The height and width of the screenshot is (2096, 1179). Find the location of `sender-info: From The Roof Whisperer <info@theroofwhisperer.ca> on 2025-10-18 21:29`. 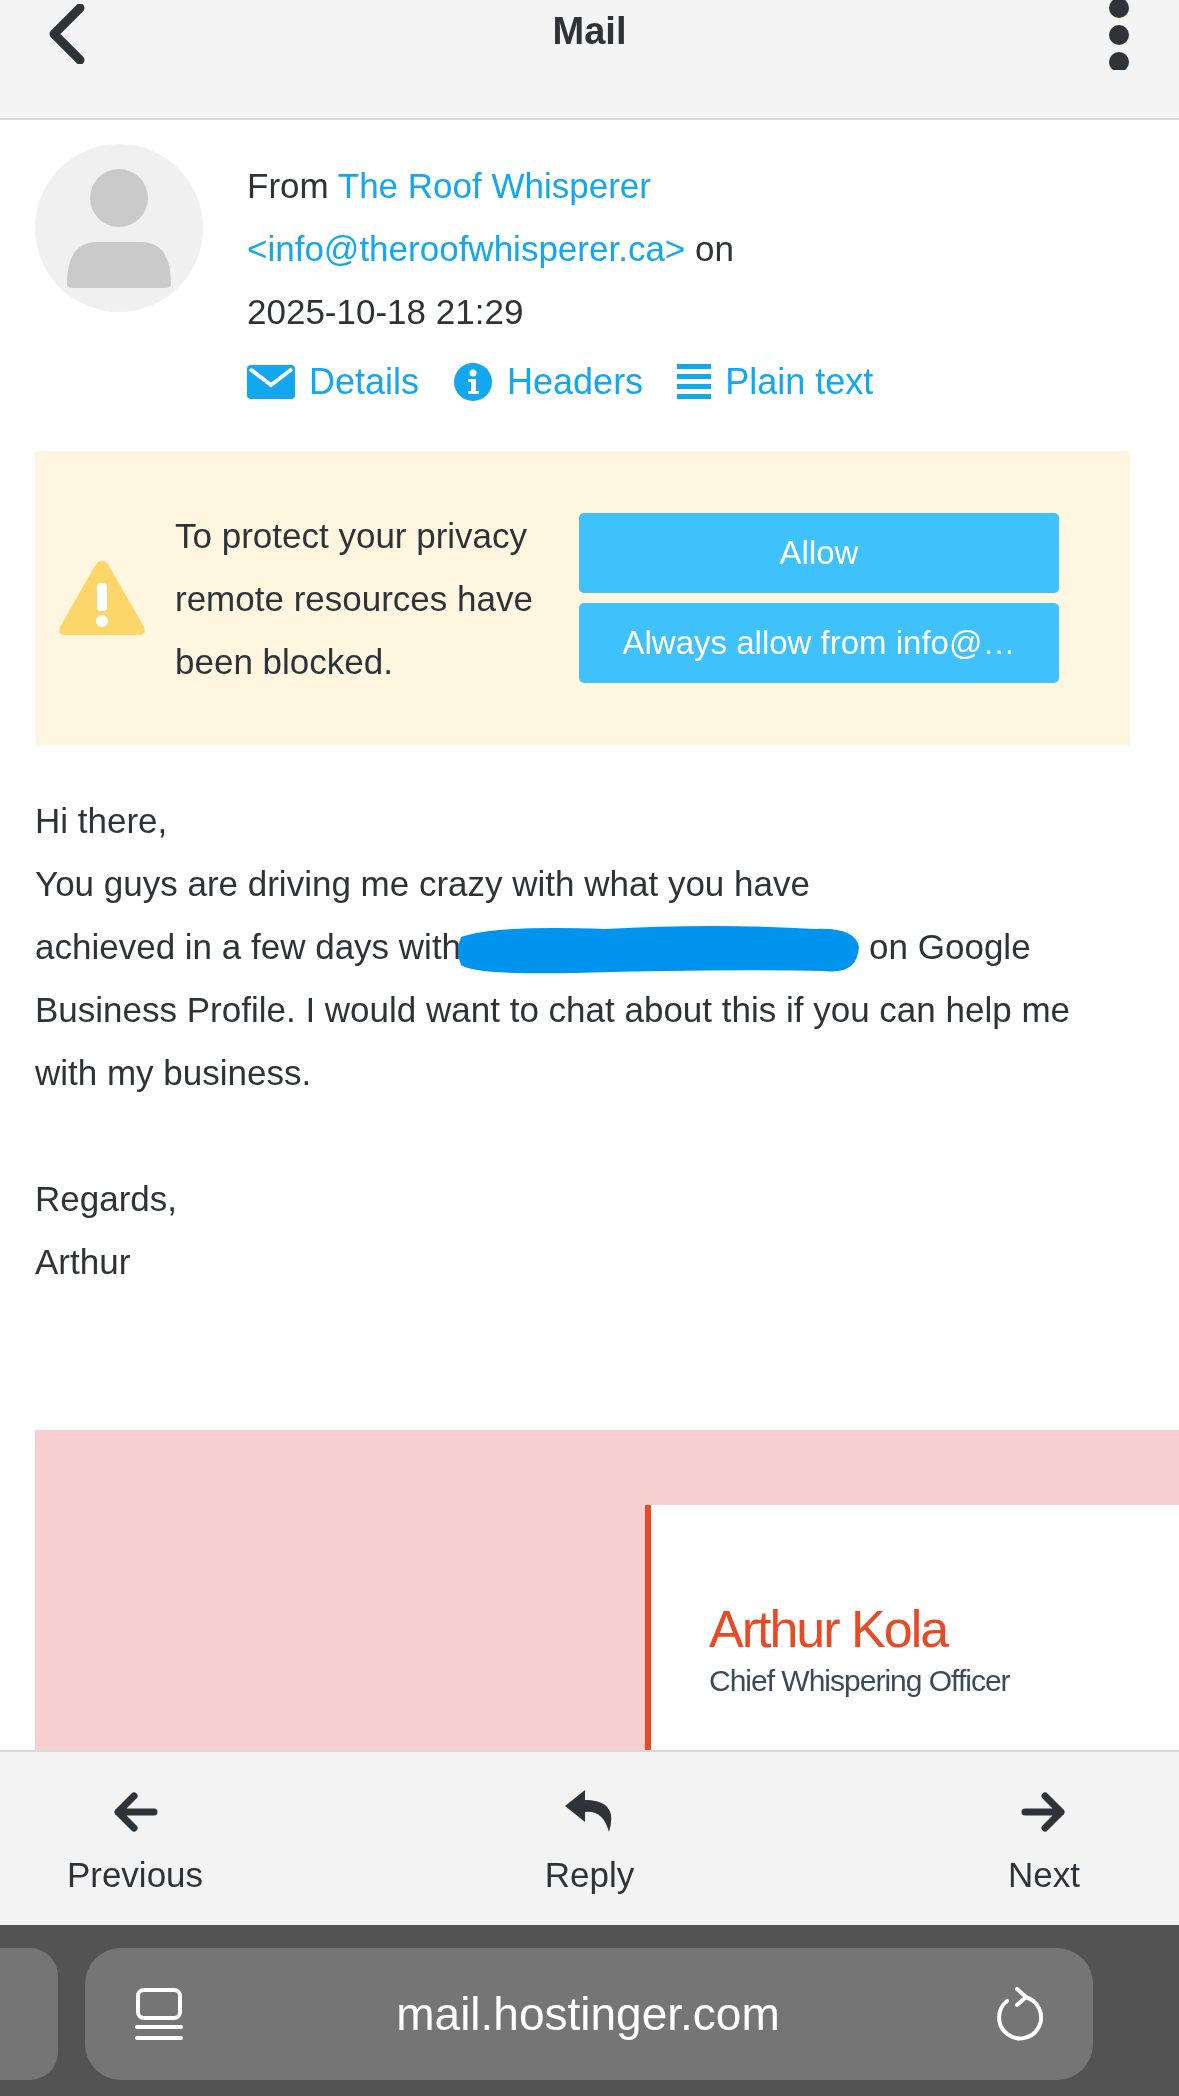

sender-info: From The Roof Whisperer <info@theroofwhisperer.ca> on 2025-10-18 21:29 is located at coordinates (491, 249).